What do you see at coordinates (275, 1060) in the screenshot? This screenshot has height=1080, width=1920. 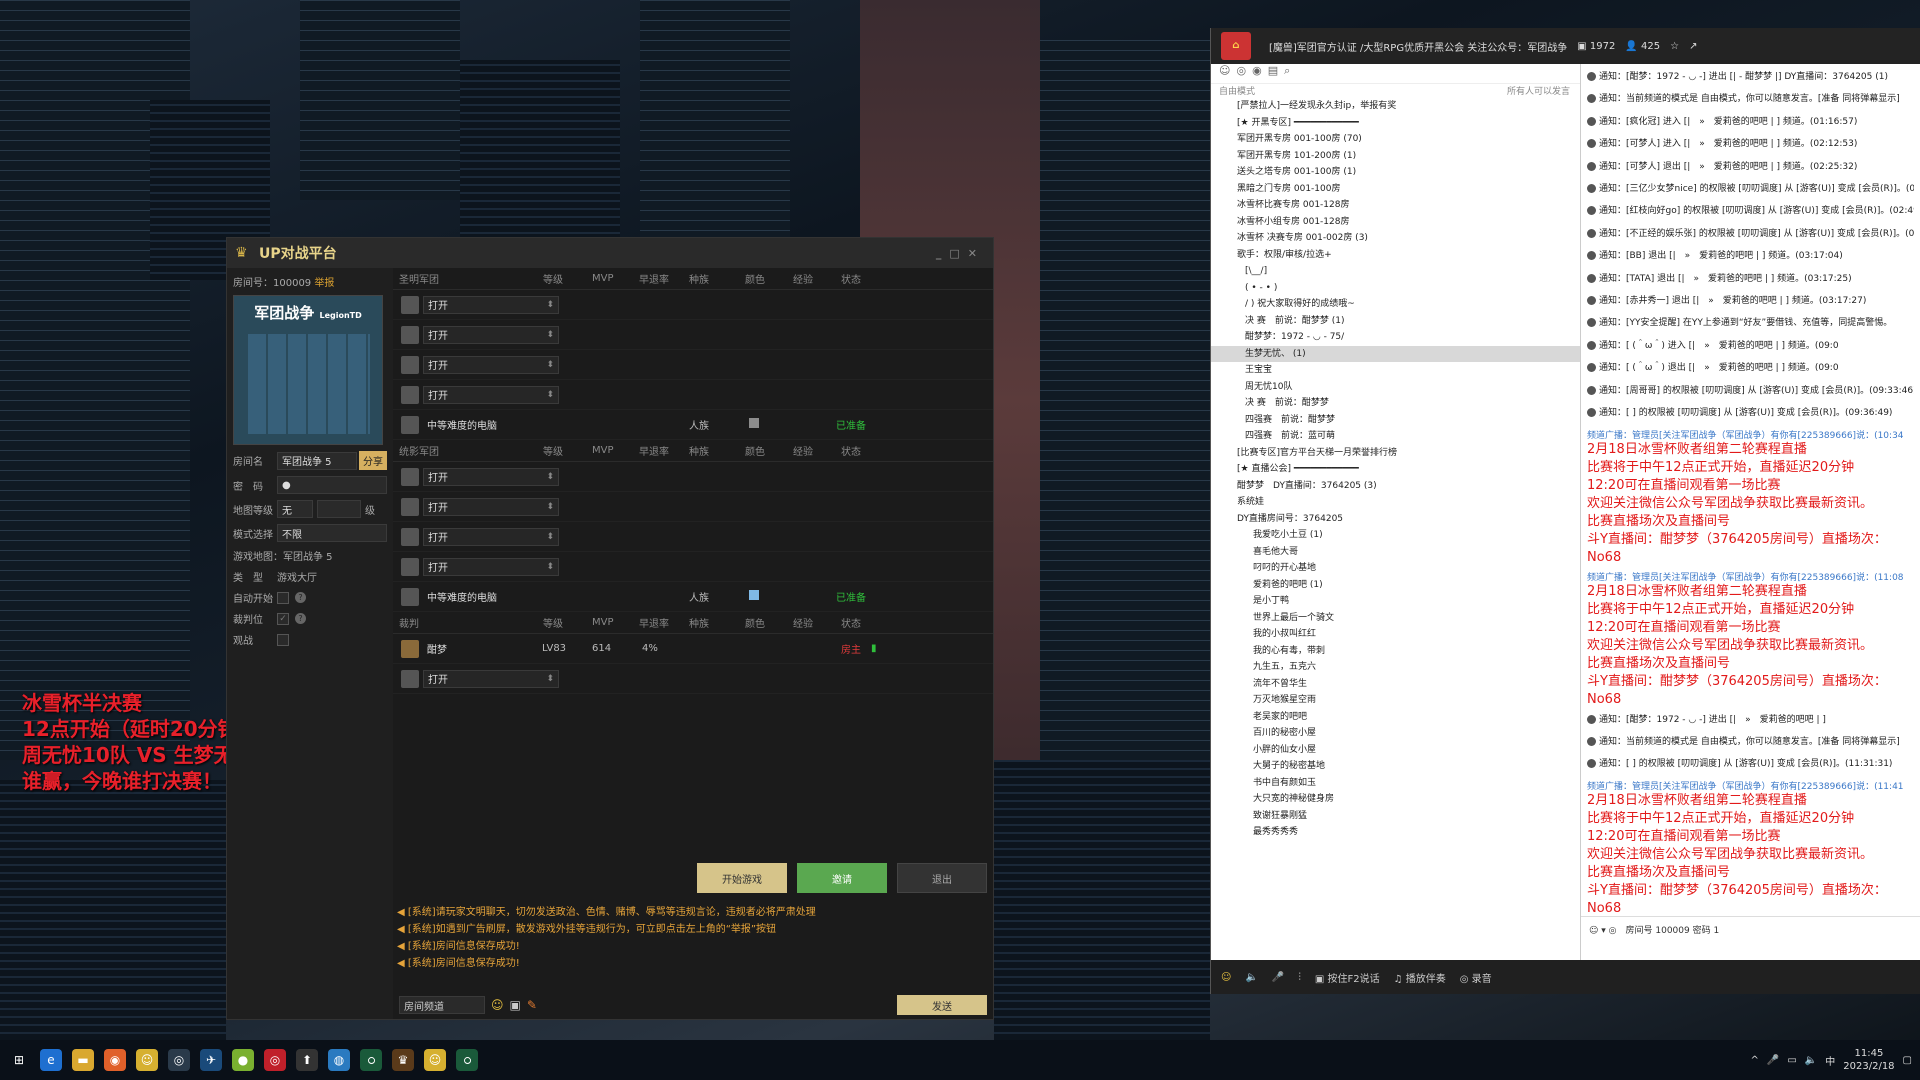 I see `netease-icon: ◎` at bounding box center [275, 1060].